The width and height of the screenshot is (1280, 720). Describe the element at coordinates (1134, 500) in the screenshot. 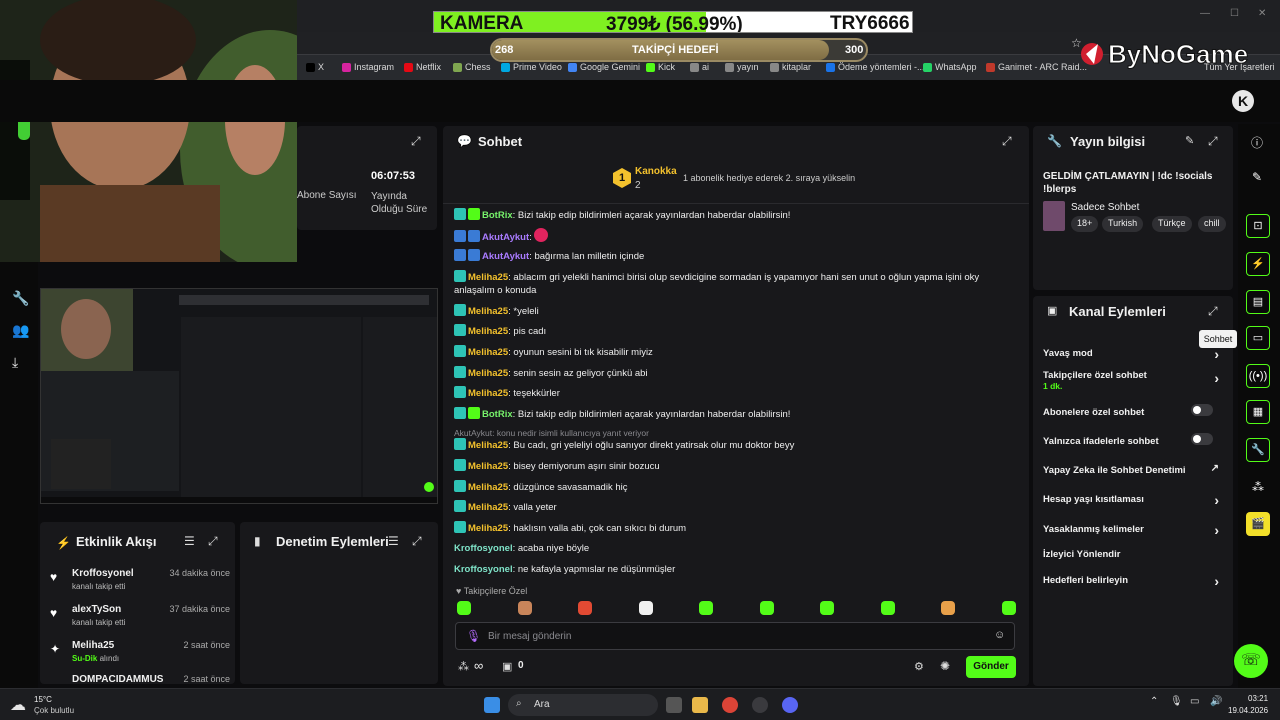

I see `channel-action-item: Hesap yaşı kısıtlaması ›` at that location.